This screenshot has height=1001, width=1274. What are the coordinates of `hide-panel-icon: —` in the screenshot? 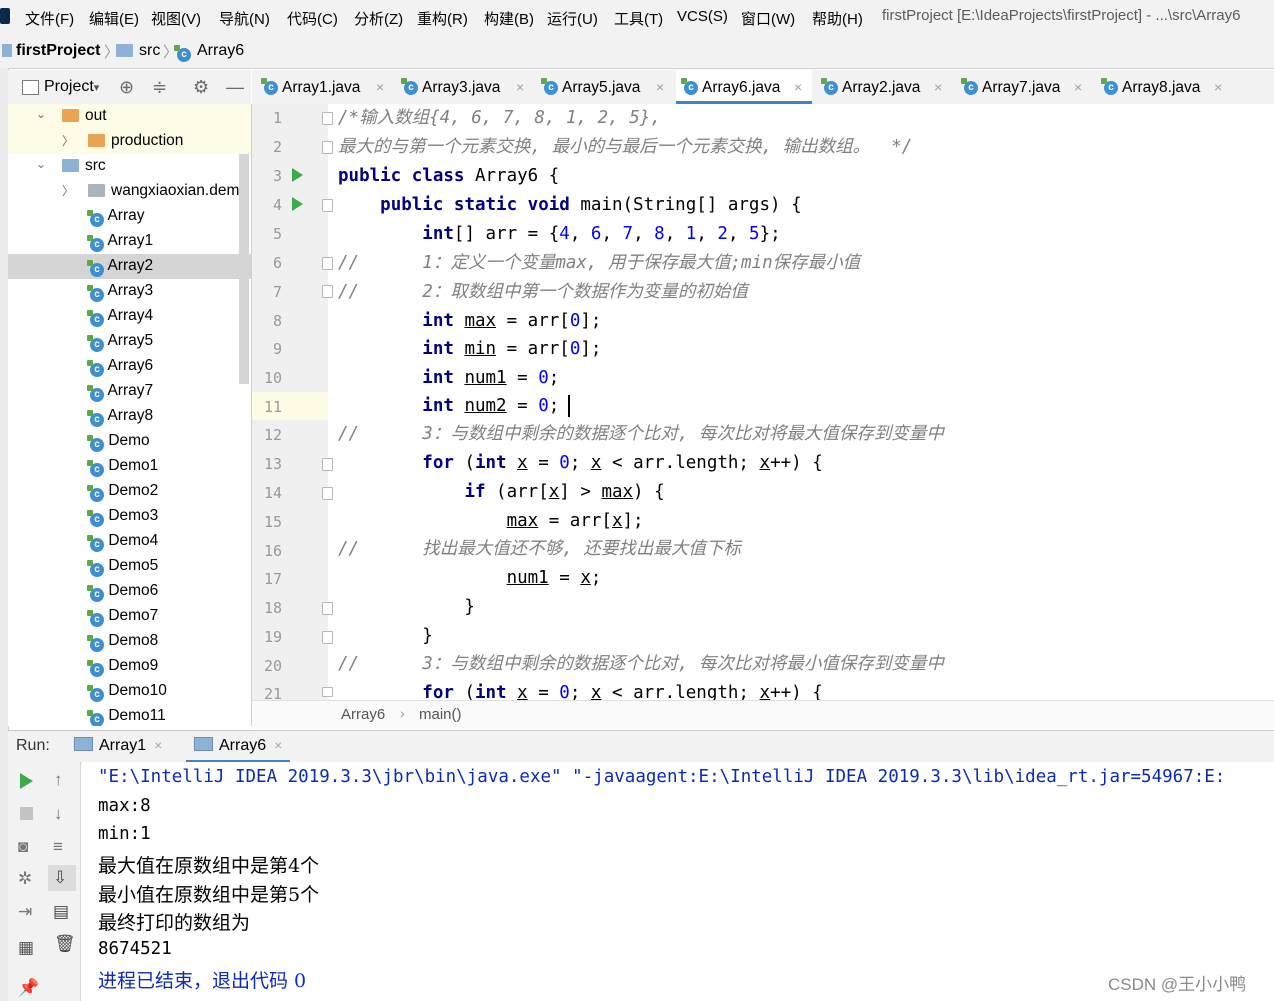 It's located at (235, 87).